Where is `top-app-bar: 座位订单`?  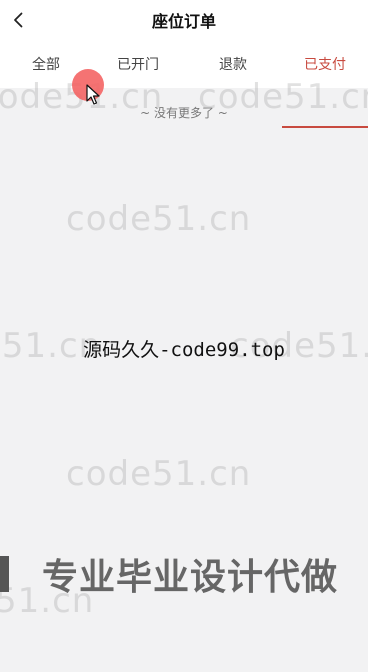
top-app-bar: 座位订单 is located at coordinates (184, 20).